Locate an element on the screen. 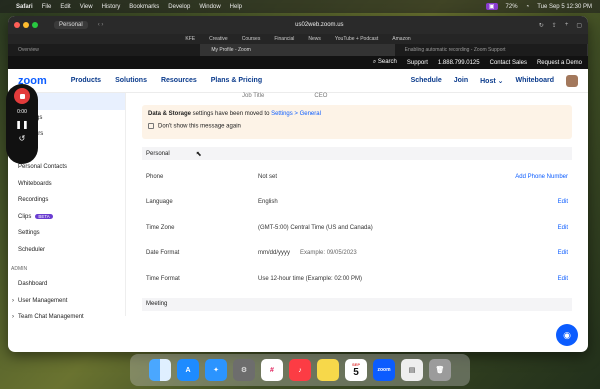 This screenshot has width=600, height=389. dont-show-row: Don't show this message again is located at coordinates (357, 126).